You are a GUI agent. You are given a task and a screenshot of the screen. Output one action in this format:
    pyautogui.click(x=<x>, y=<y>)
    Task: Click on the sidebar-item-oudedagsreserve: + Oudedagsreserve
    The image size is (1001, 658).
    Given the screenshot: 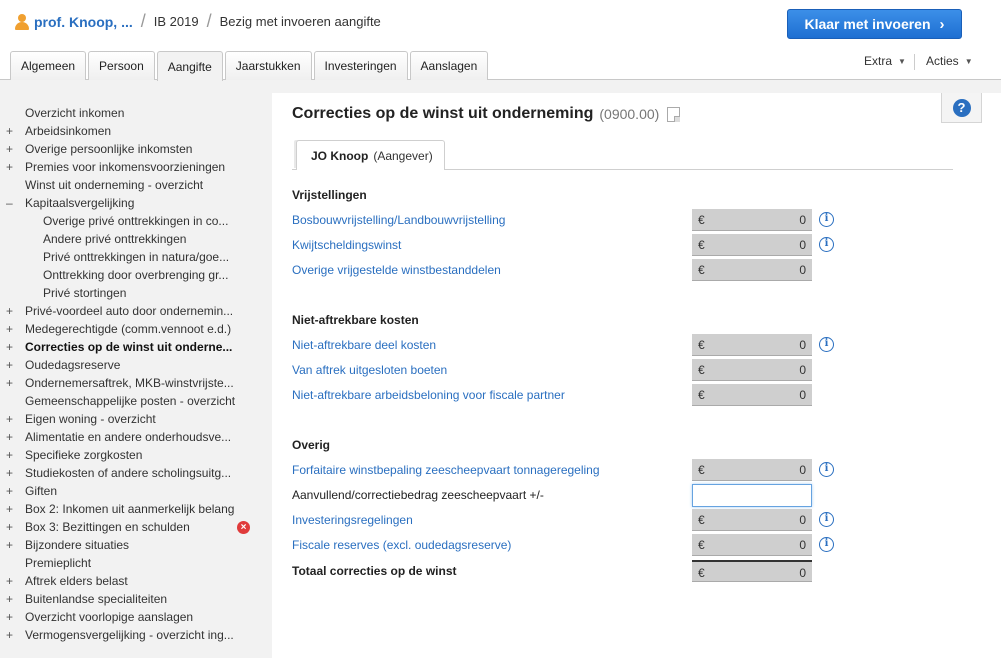 What is the action you would take?
    pyautogui.click(x=135, y=365)
    